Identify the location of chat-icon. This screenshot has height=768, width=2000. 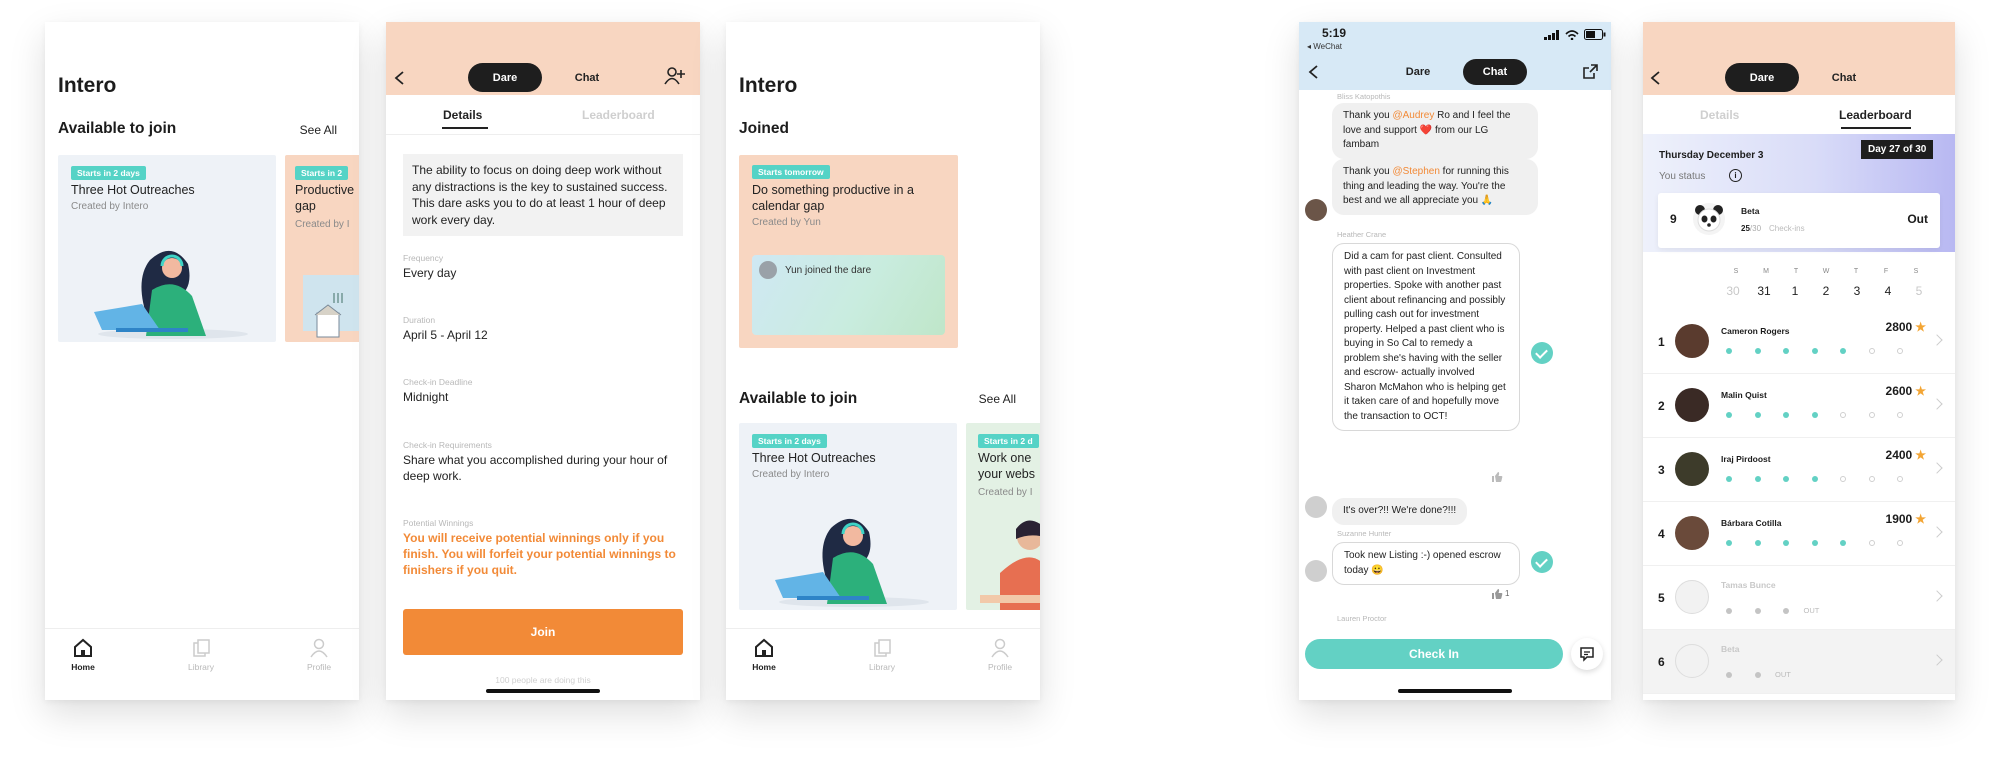
(1587, 654).